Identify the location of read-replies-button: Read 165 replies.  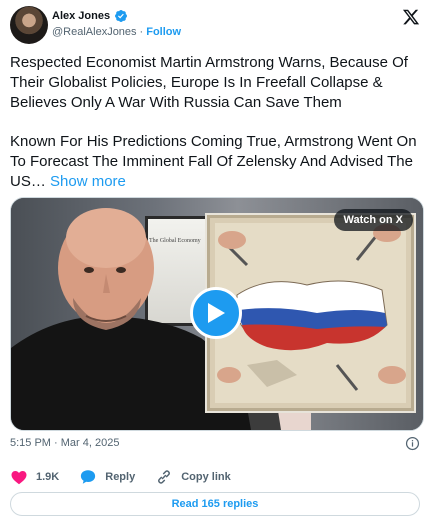
(215, 504).